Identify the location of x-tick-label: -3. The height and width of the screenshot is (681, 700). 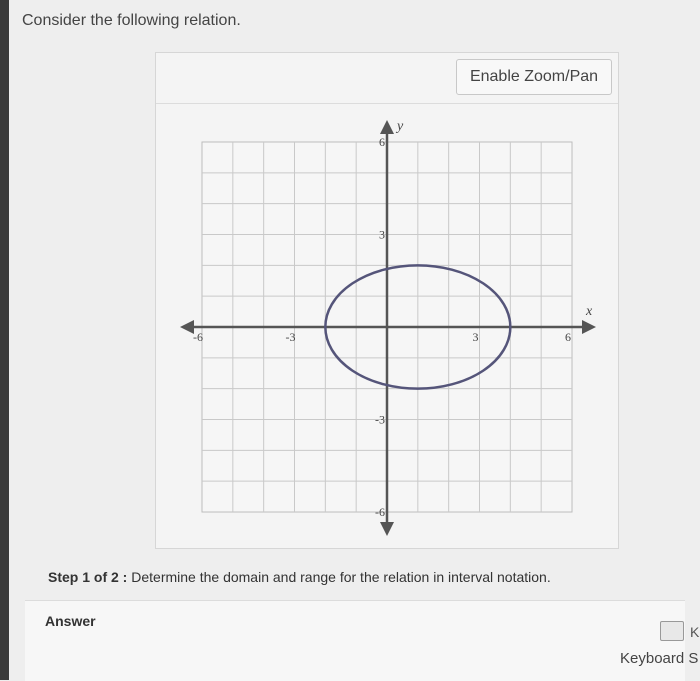
(291, 337).